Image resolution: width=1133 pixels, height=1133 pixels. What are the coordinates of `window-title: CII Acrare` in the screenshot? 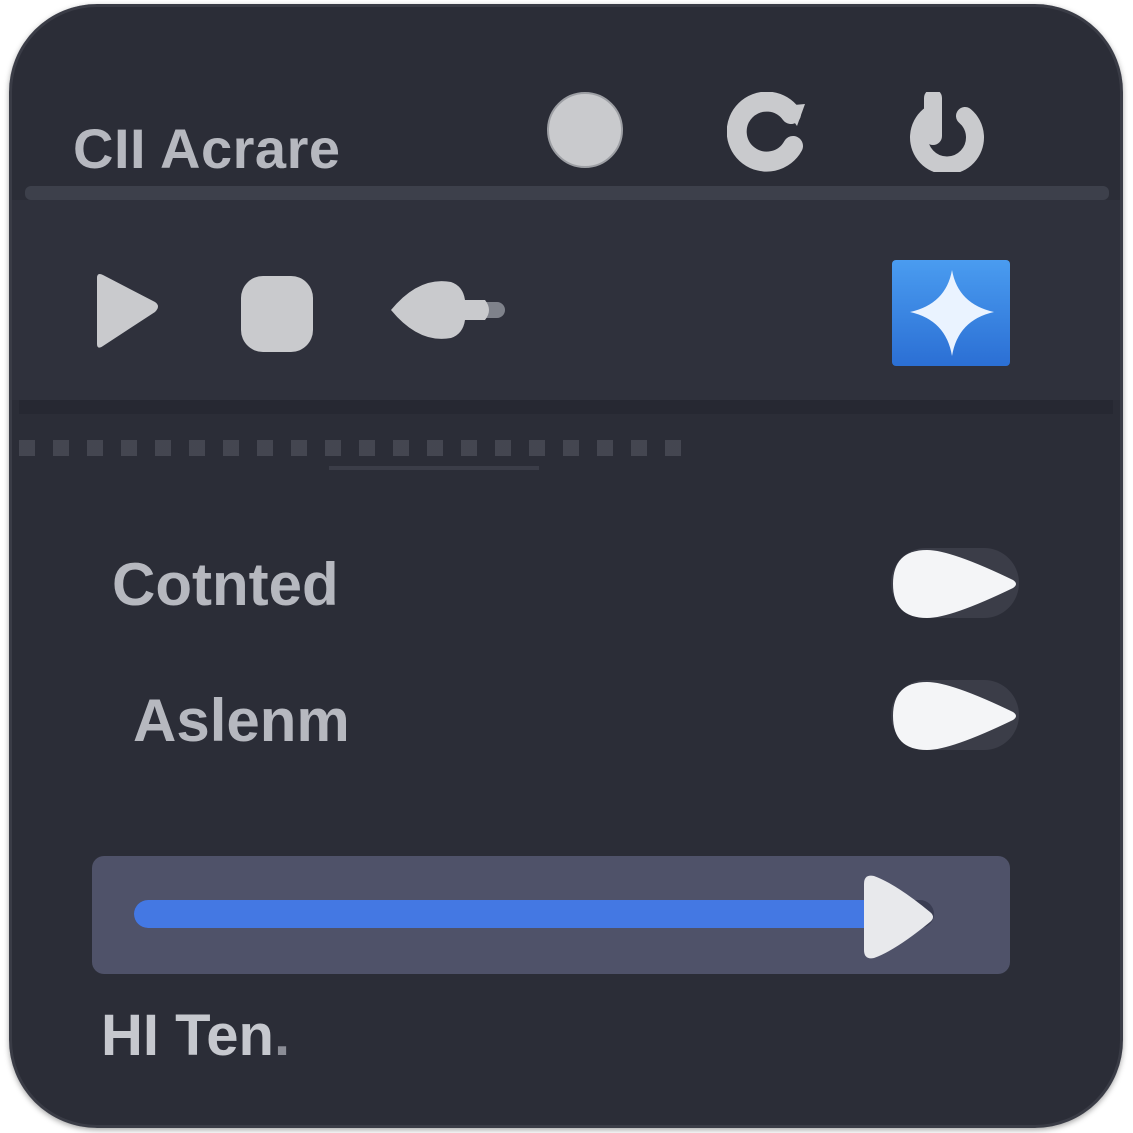 It's located at (207, 148).